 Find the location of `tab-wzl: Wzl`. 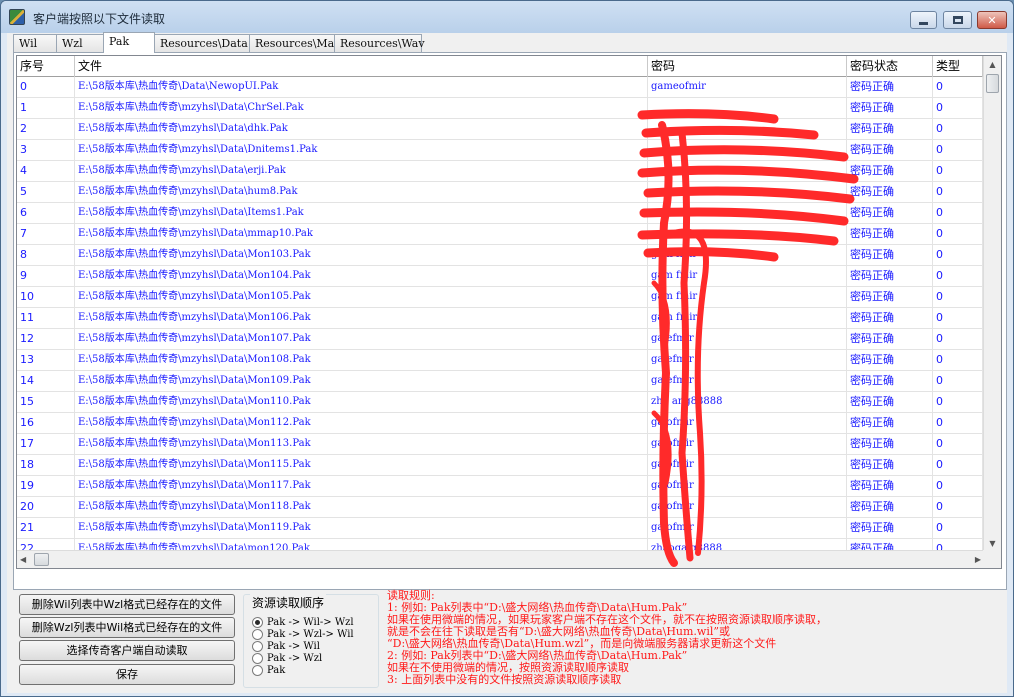

tab-wzl: Wzl is located at coordinates (80, 43).